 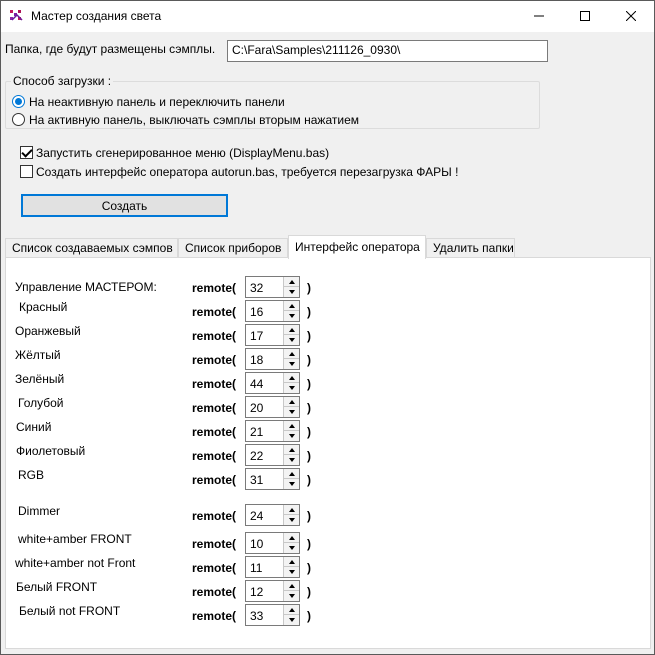 I want to click on remote-number-stepper: 11, so click(x=272, y=567).